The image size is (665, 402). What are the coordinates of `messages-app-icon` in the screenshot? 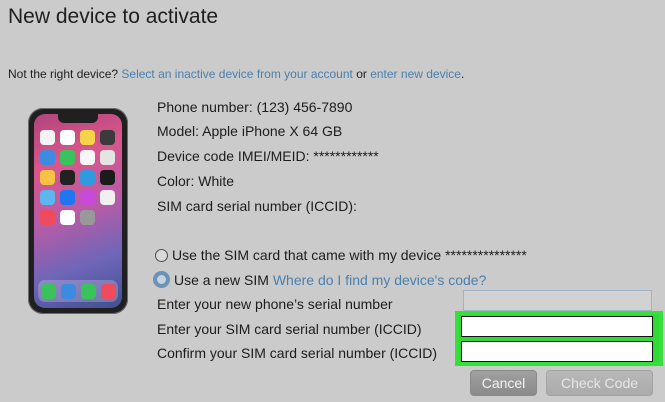 It's located at (88, 291).